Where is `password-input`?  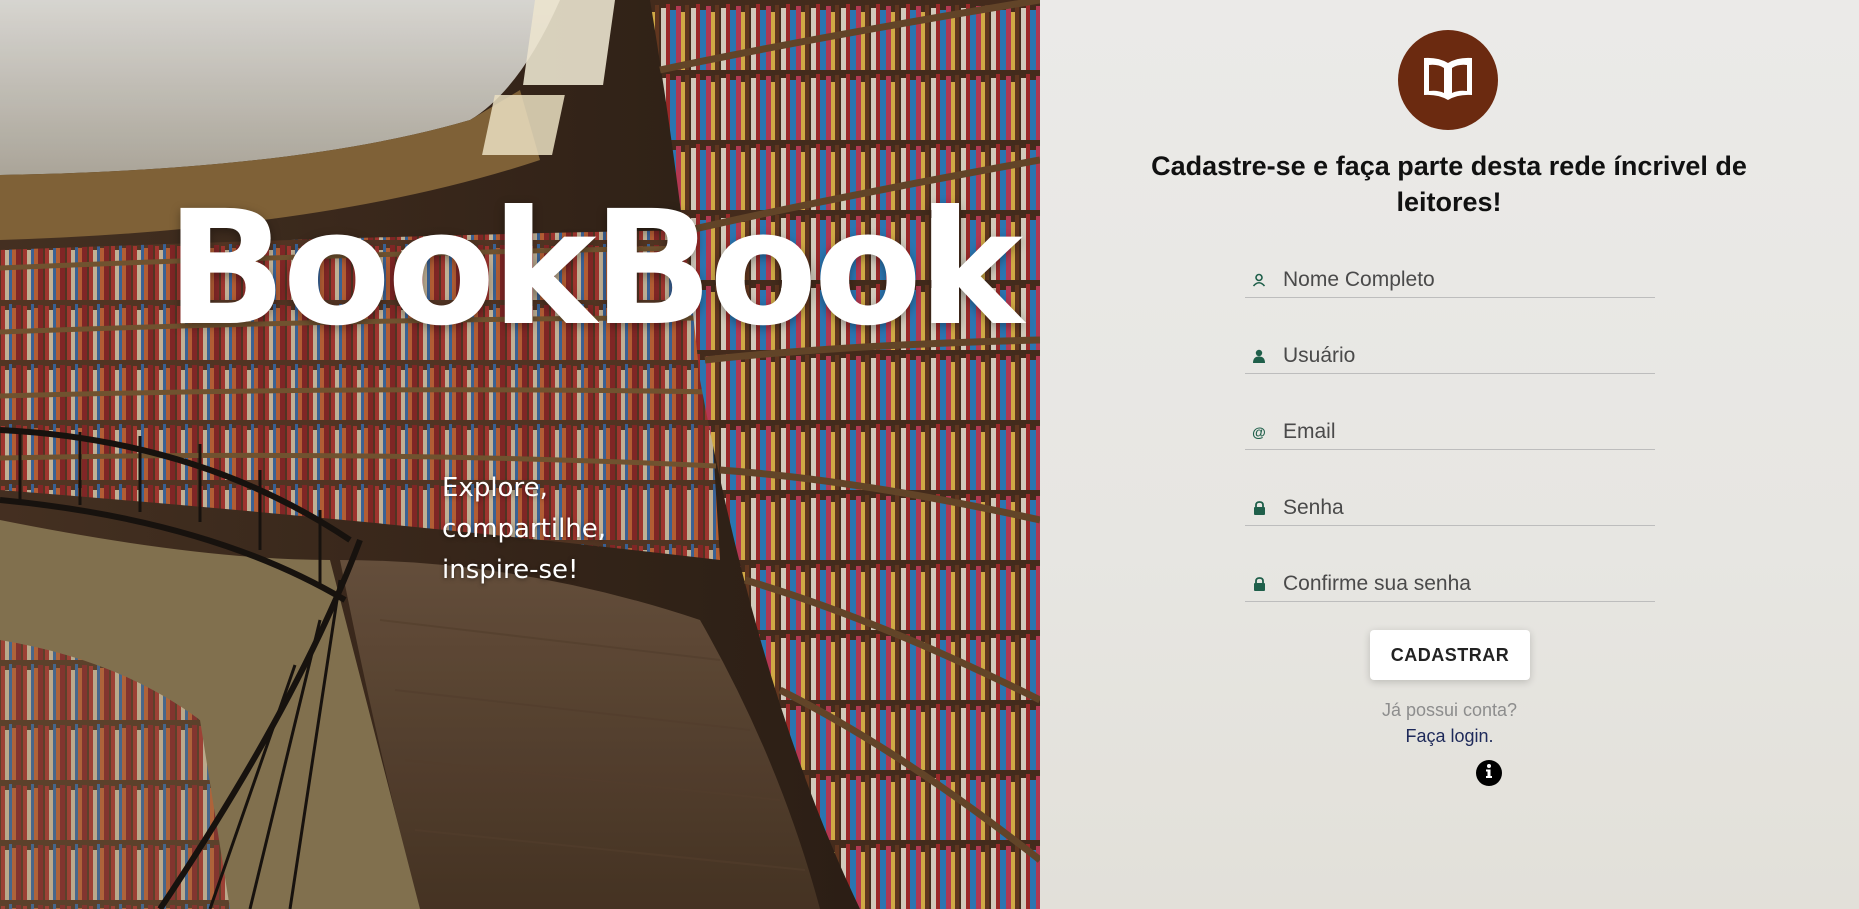
password-input is located at coordinates (1464, 507).